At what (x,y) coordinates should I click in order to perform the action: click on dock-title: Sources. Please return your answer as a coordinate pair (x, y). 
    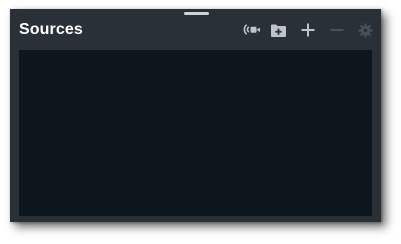
    Looking at the image, I should click on (51, 29).